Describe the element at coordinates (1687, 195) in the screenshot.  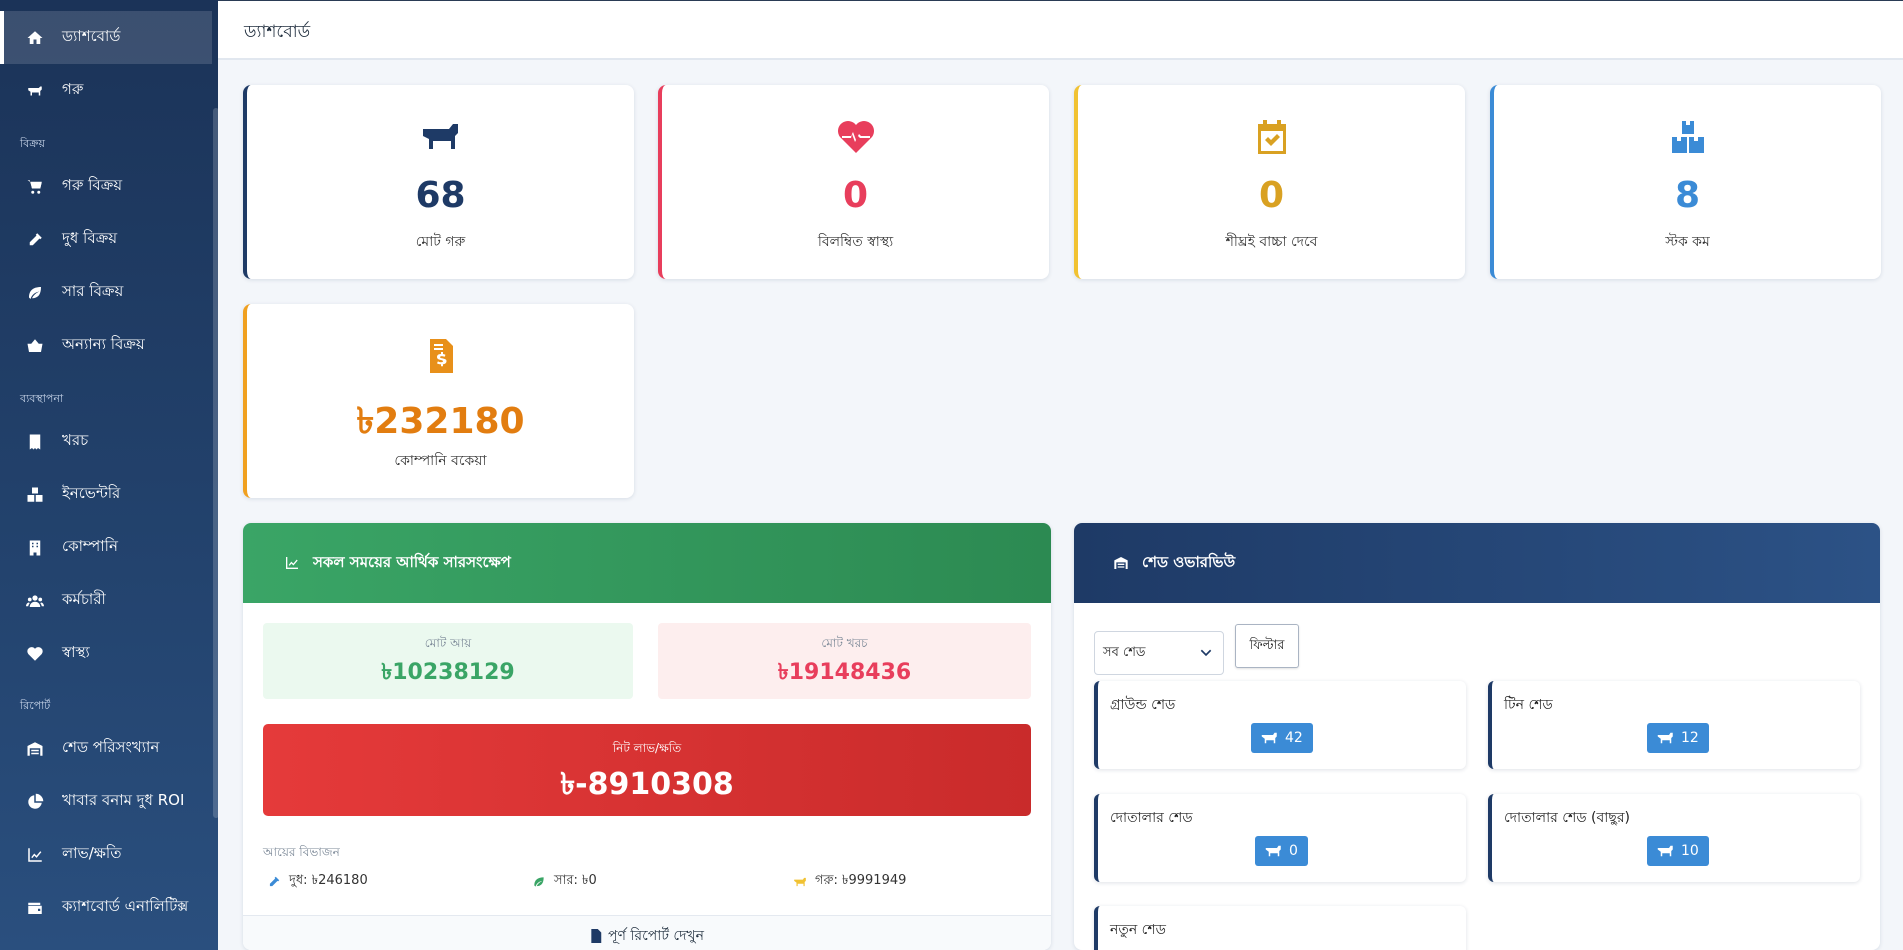
I see `stat-value: 8` at that location.